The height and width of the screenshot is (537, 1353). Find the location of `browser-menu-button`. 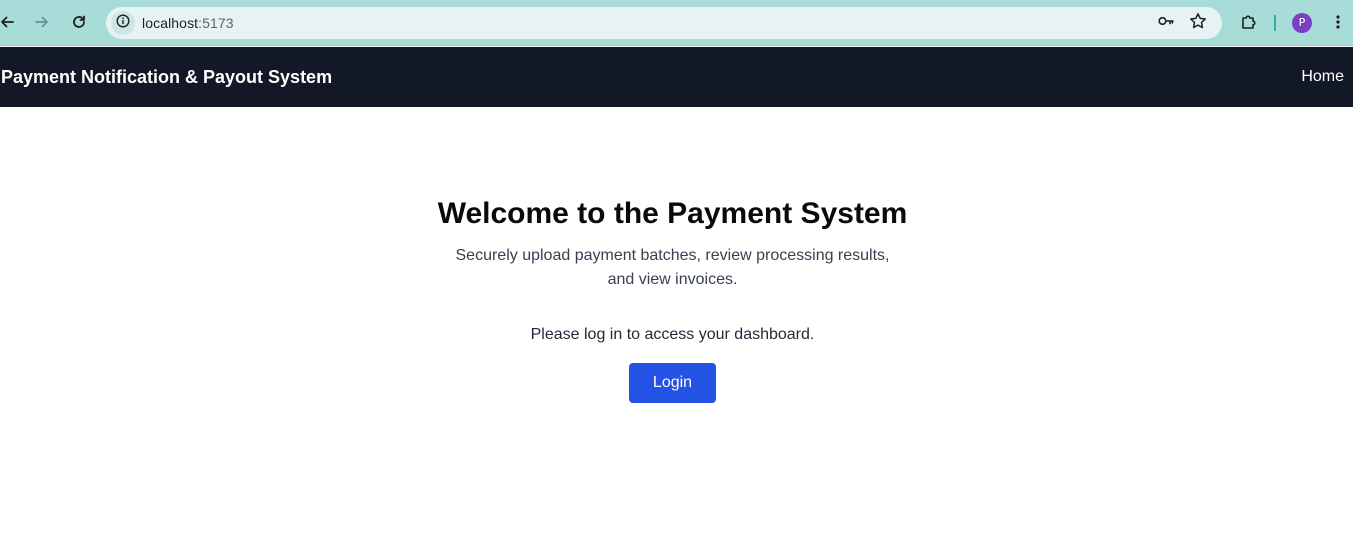

browser-menu-button is located at coordinates (1338, 22).